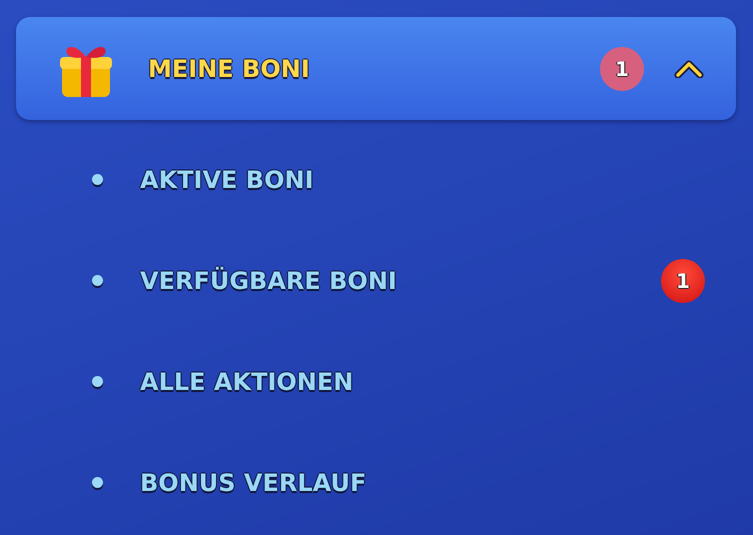 Image resolution: width=753 pixels, height=535 pixels. I want to click on menu-item: AKTIVE BONI, so click(227, 180).